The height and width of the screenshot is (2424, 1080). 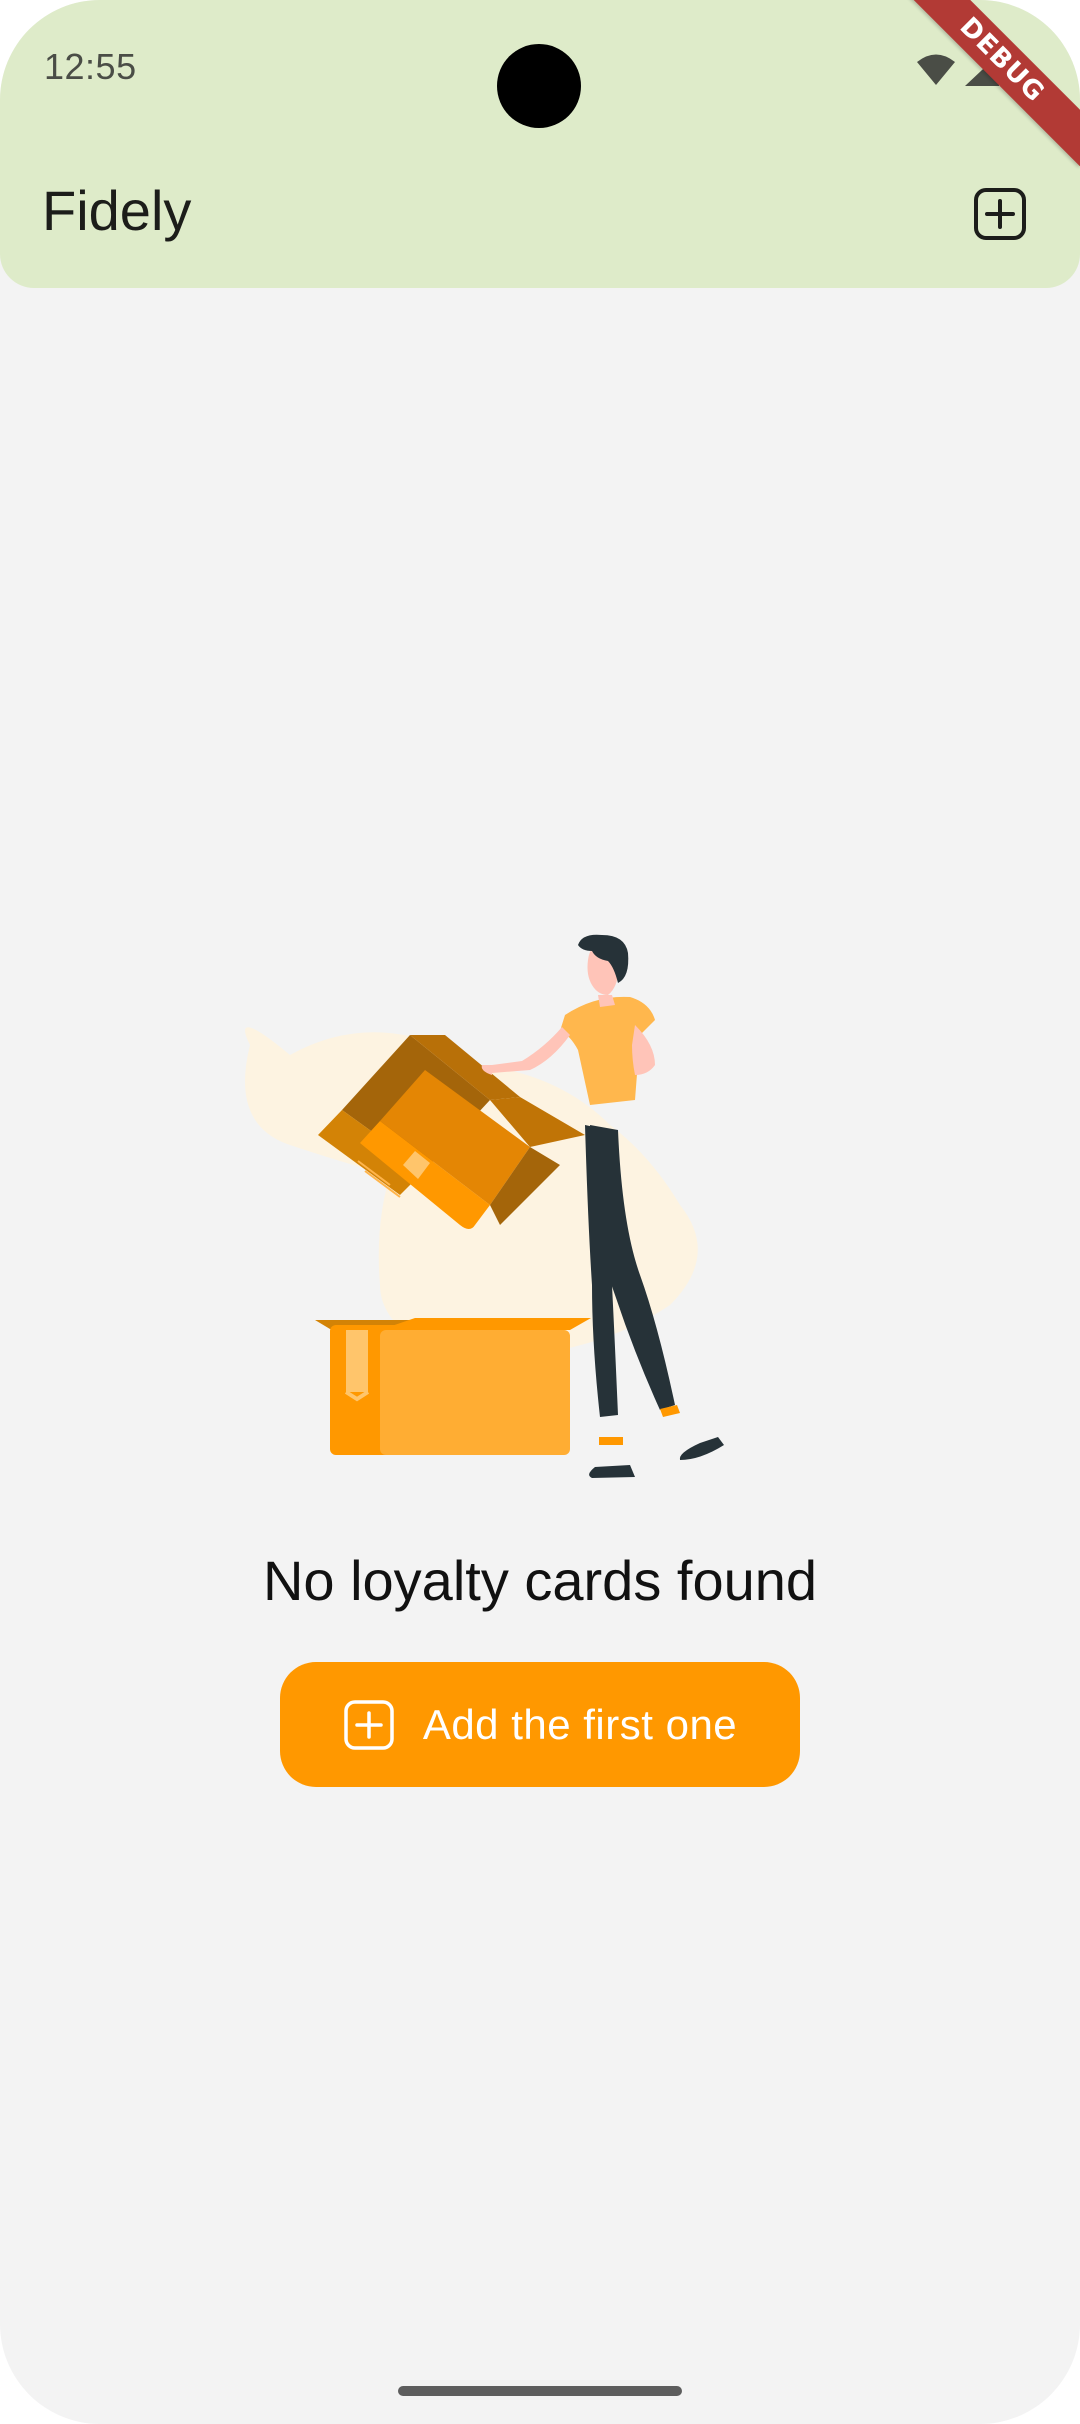 I want to click on add-card-button, so click(x=1000, y=214).